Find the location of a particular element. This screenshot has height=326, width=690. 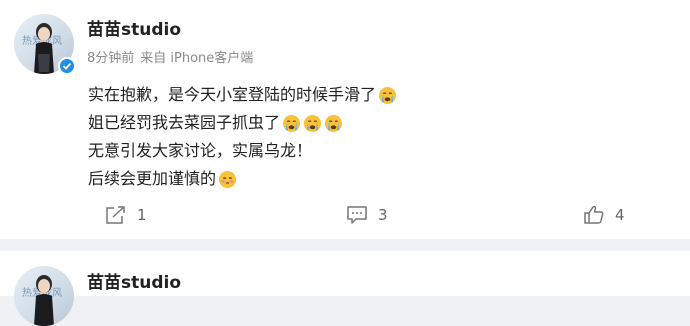

verified-badge-icon is located at coordinates (67, 66).